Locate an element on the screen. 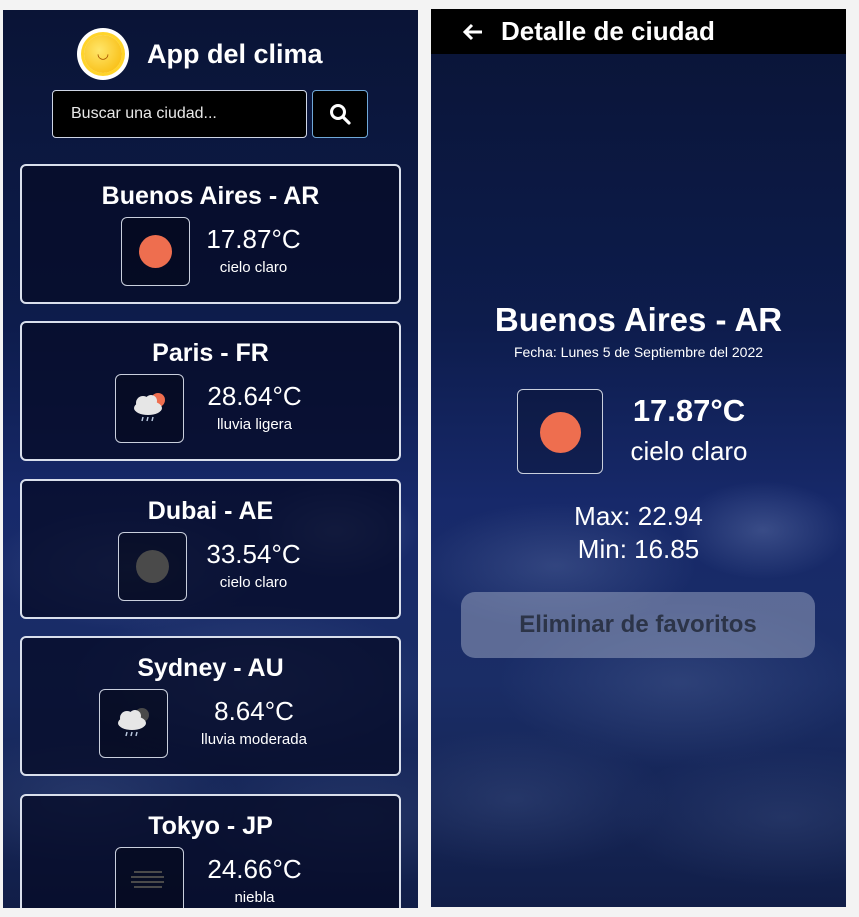  remove-favorite-button: Eliminar de favoritos is located at coordinates (638, 625).